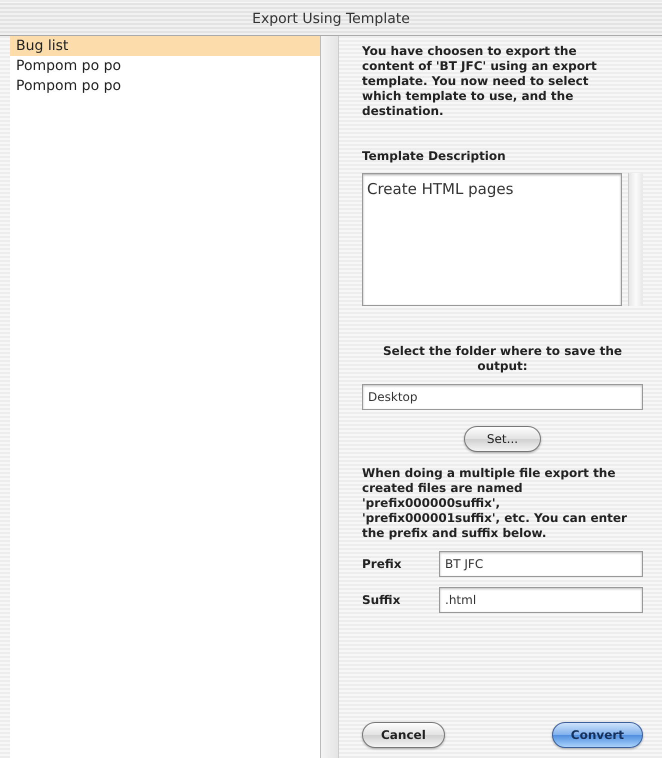 This screenshot has height=758, width=662. Describe the element at coordinates (165, 46) in the screenshot. I see `list-item: Bug list` at that location.